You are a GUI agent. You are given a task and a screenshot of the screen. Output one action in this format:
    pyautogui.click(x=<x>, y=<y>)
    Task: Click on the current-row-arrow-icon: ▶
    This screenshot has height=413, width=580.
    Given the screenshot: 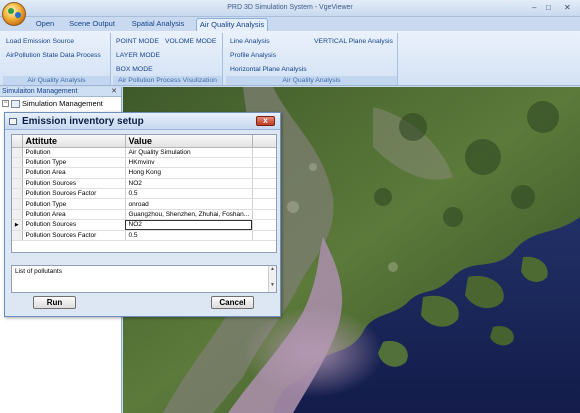 What is the action you would take?
    pyautogui.click(x=17, y=225)
    